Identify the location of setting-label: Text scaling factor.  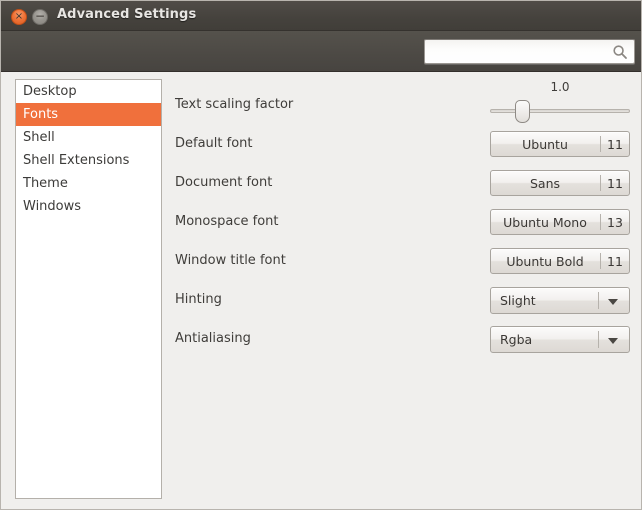
(234, 104).